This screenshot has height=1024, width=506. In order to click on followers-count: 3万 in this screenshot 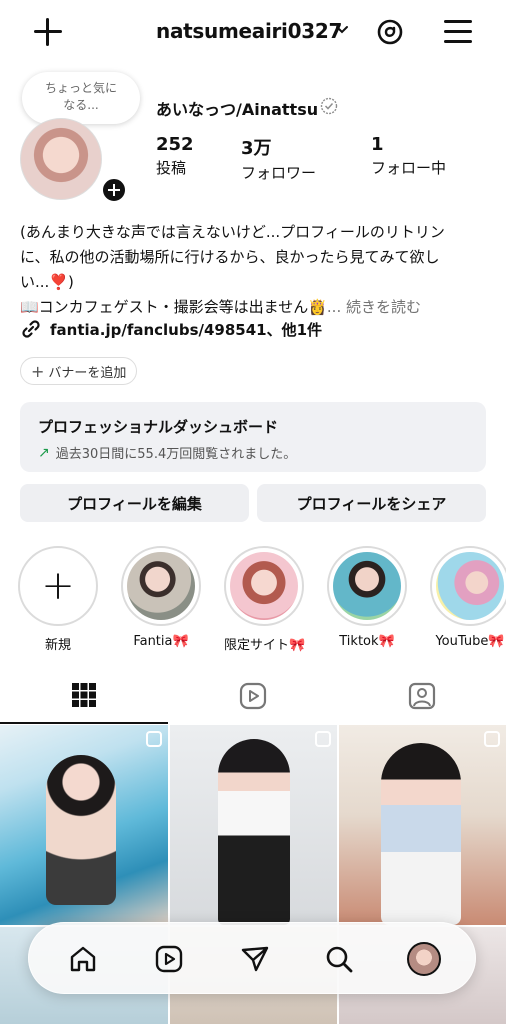, I will do `click(256, 148)`.